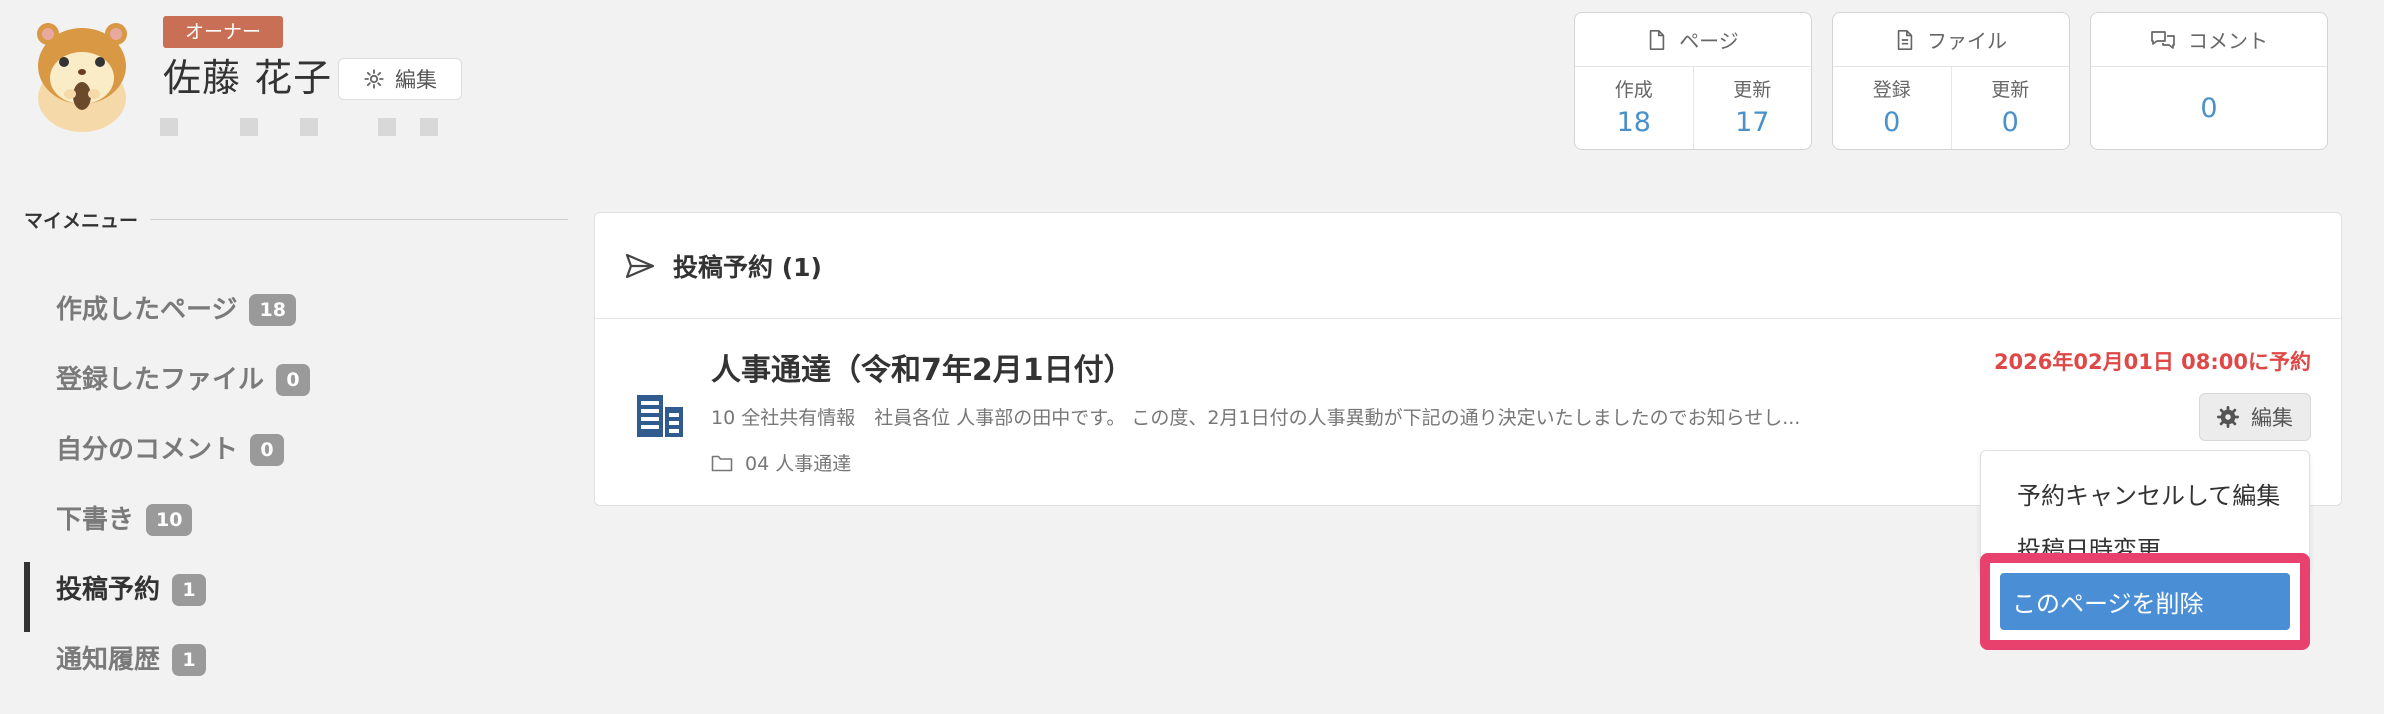 This screenshot has width=2384, height=714. I want to click on files-stat-title: ファイル, so click(1967, 41).